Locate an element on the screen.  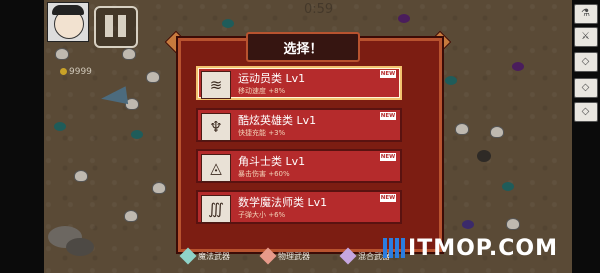
gladiator-helmet-icon: ◬ is located at coordinates (216, 168).